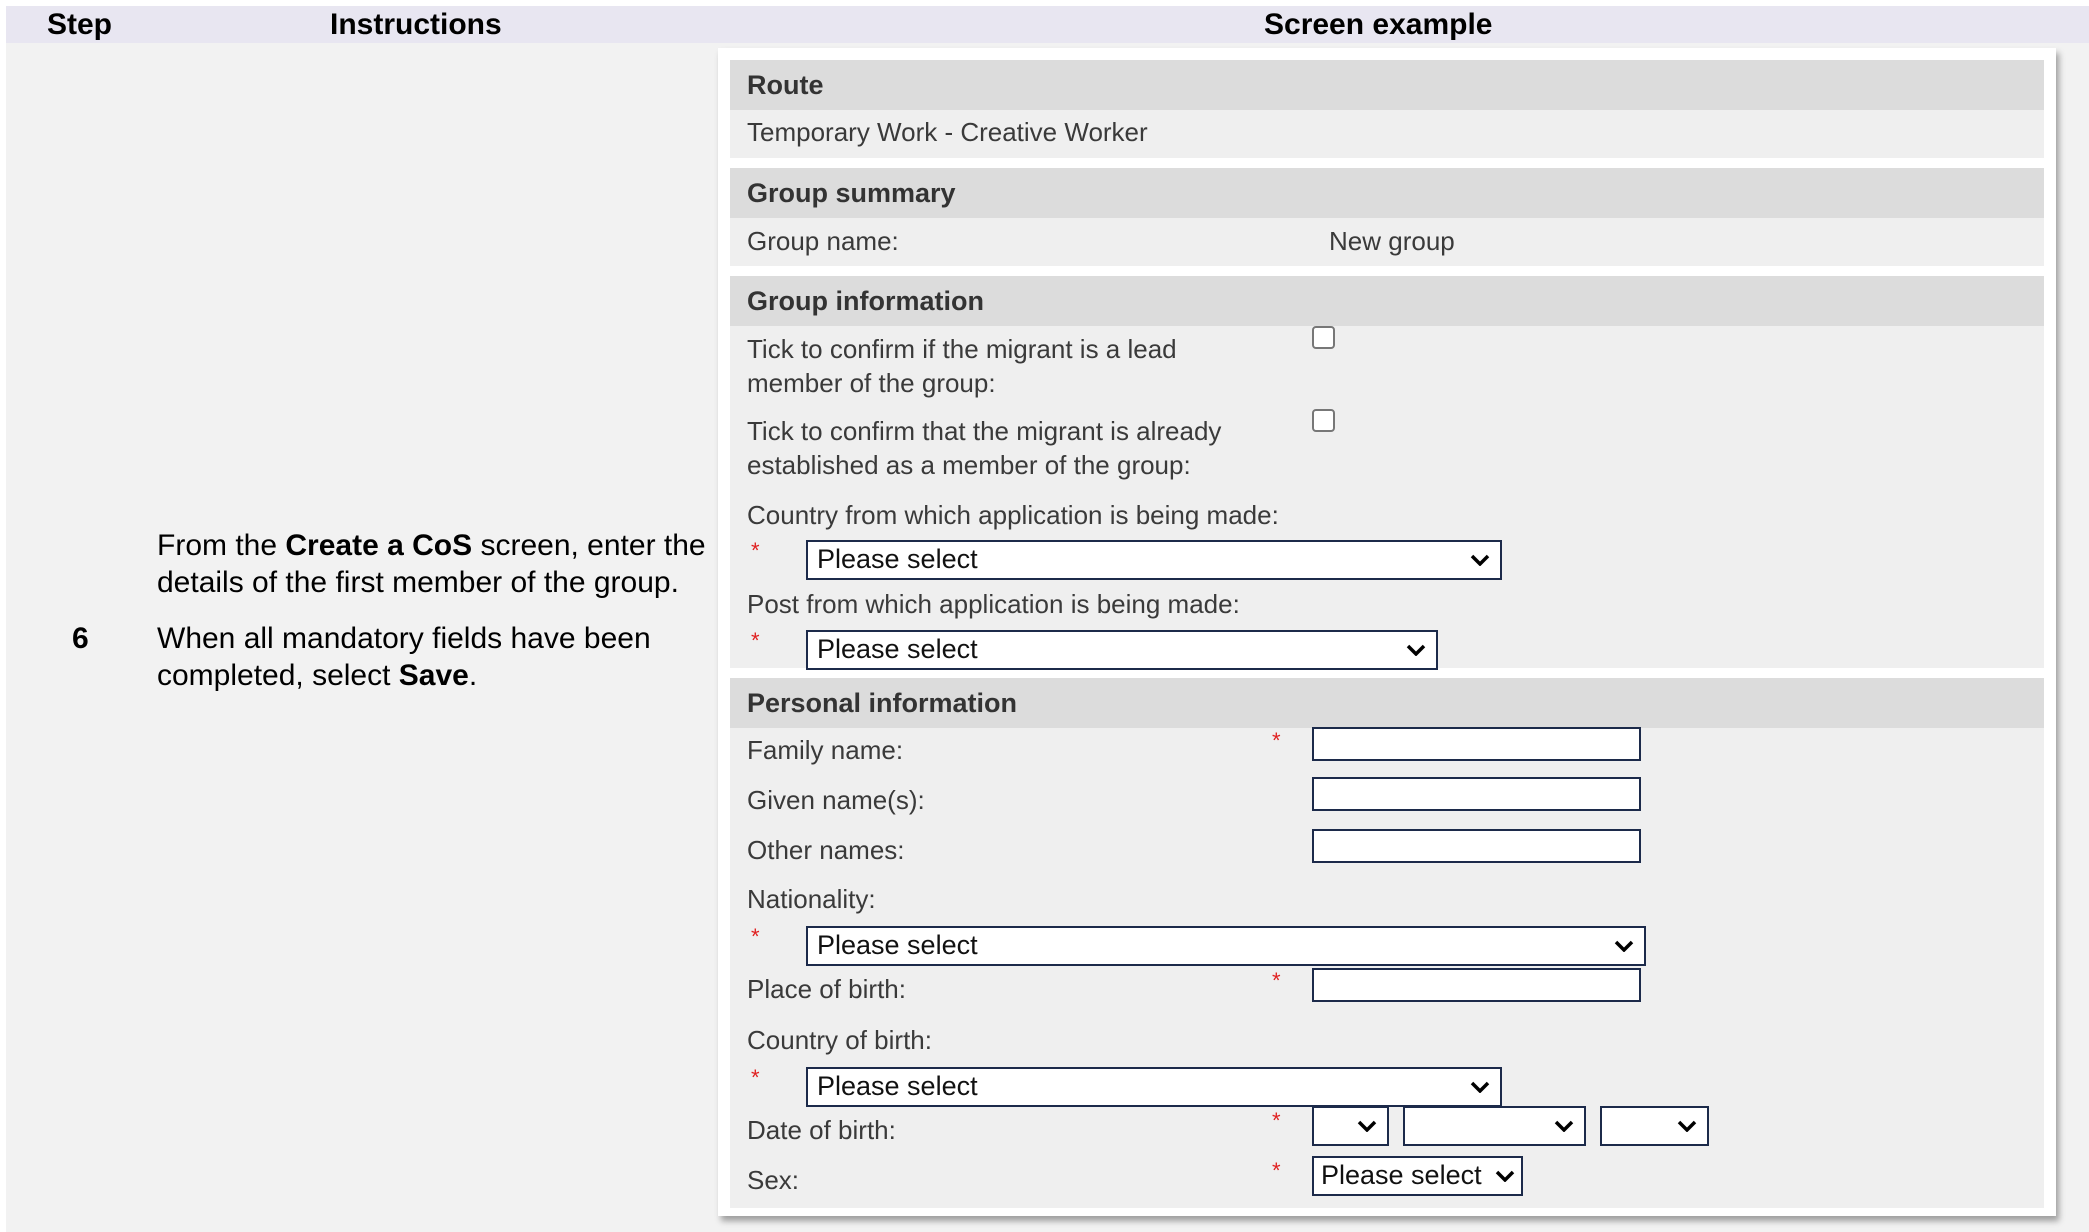 This screenshot has width=2089, height=1232. Describe the element at coordinates (1387, 193) in the screenshot. I see `group-summary-heading: Group summary` at that location.